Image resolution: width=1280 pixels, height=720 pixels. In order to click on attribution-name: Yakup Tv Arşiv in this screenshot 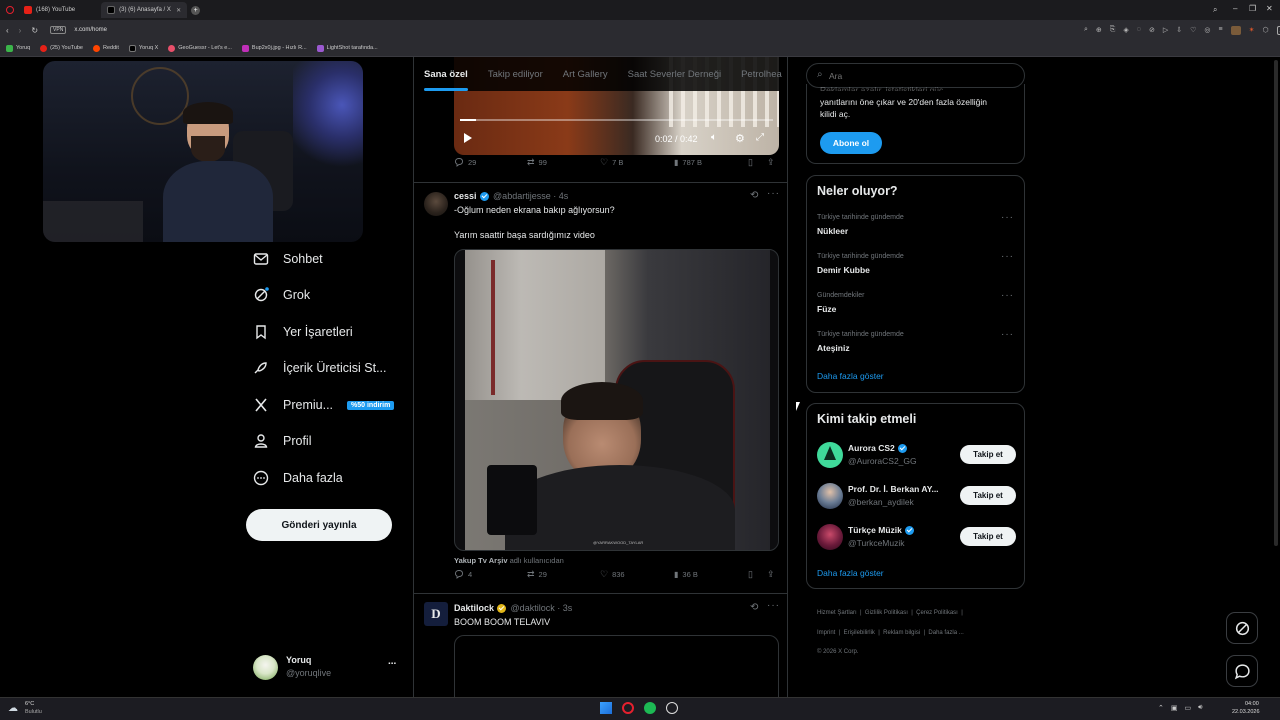, I will do `click(481, 560)`.